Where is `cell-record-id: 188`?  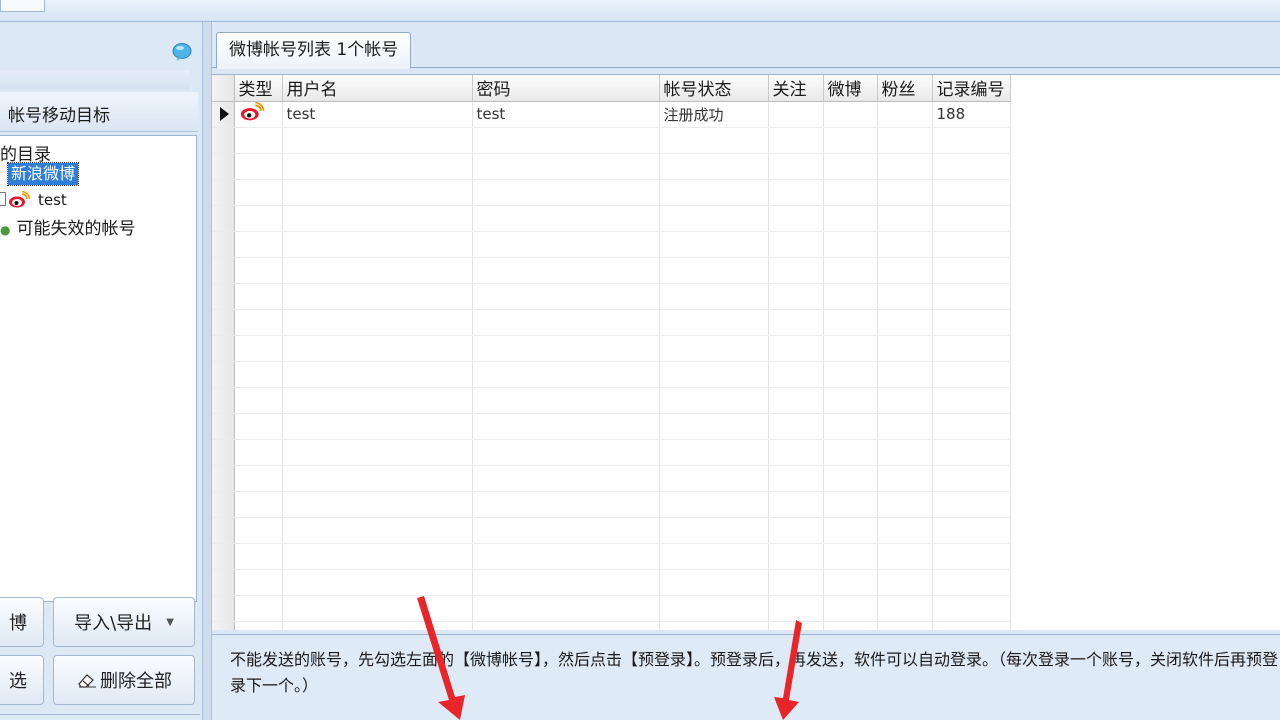 cell-record-id: 188 is located at coordinates (971, 114).